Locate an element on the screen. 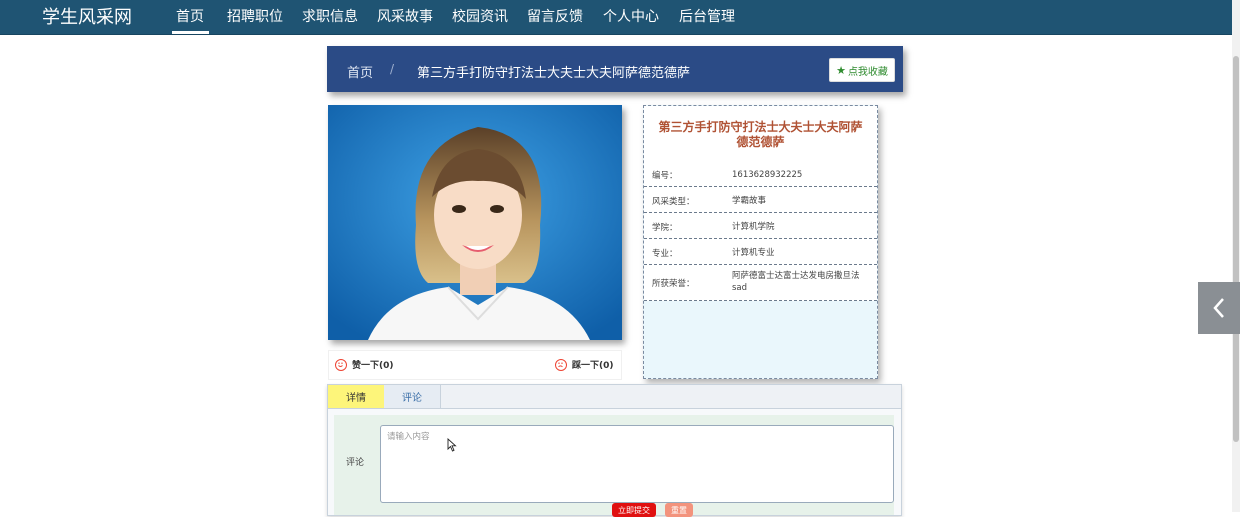 This screenshot has height=517, width=1240. submit-button: 立即提交 is located at coordinates (634, 510).